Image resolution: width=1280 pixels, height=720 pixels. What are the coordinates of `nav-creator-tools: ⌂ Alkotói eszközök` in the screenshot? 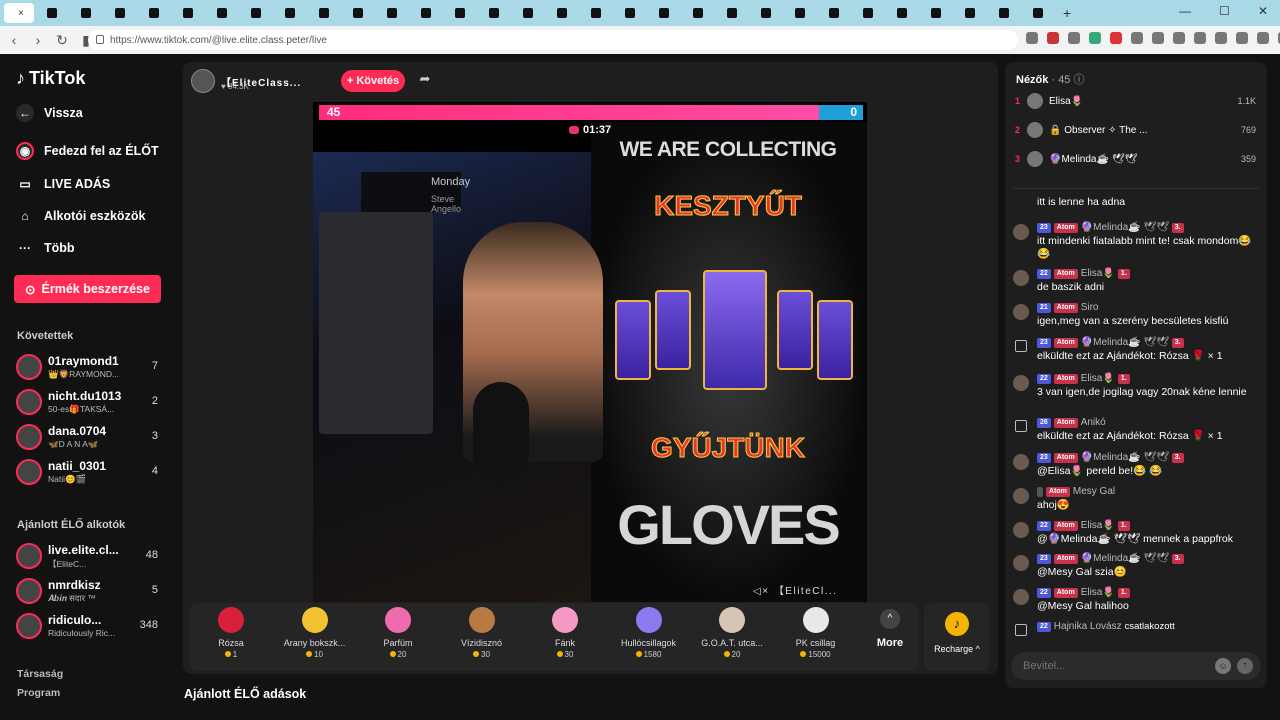 It's located at (80, 216).